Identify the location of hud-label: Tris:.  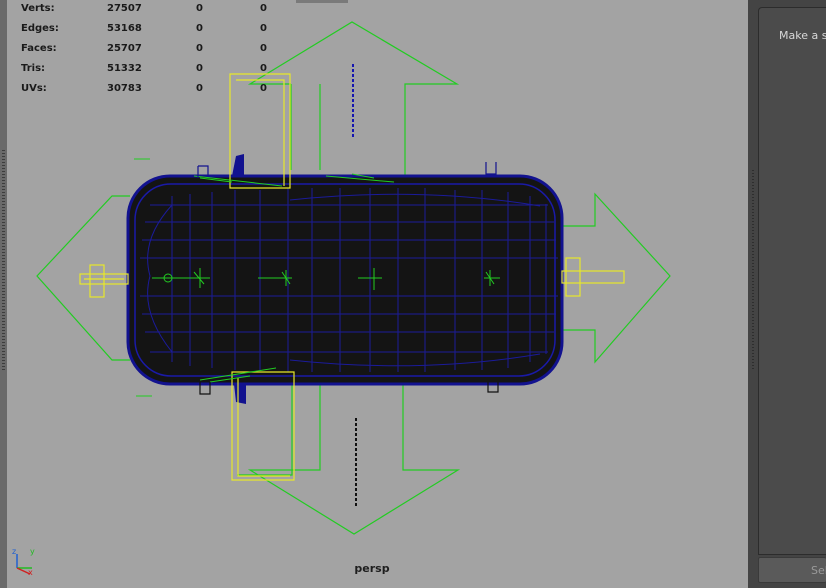
(33, 68).